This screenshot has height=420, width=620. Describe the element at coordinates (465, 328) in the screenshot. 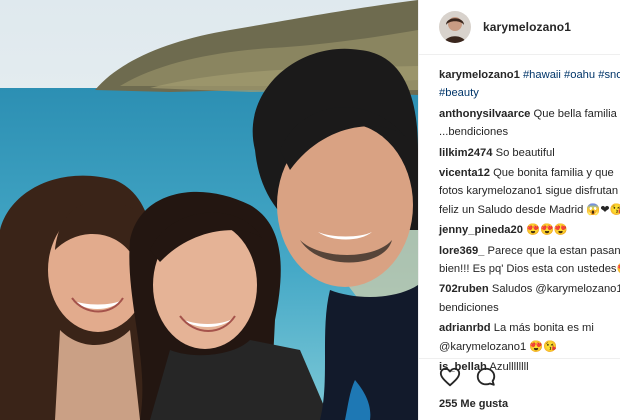

I see `comment-username: adrianrbd` at that location.